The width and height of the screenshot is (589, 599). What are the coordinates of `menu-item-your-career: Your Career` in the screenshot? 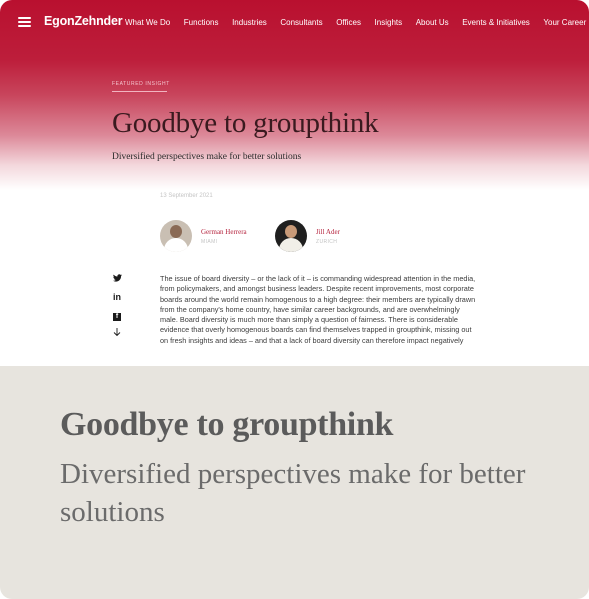 It's located at (564, 22).